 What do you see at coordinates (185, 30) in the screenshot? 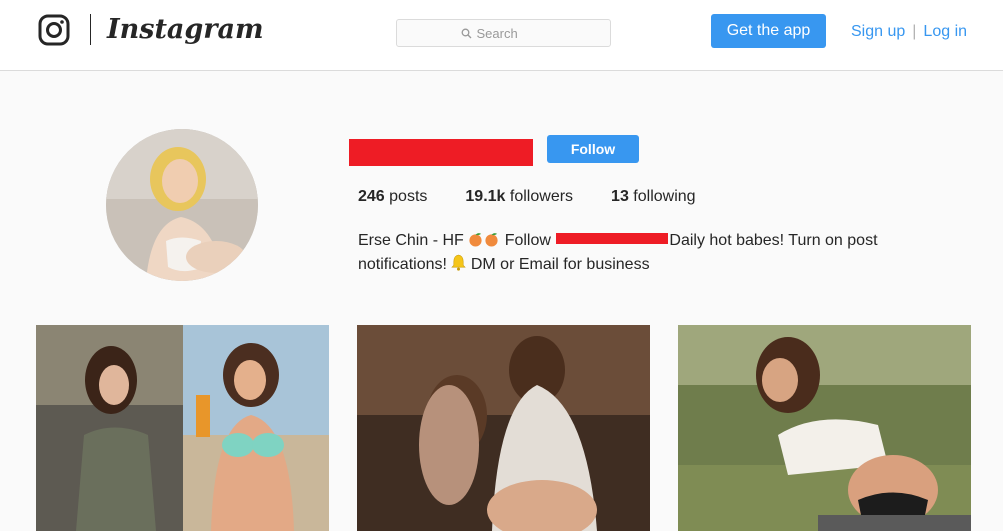
I see `instagram-wordmark: Instagram` at bounding box center [185, 30].